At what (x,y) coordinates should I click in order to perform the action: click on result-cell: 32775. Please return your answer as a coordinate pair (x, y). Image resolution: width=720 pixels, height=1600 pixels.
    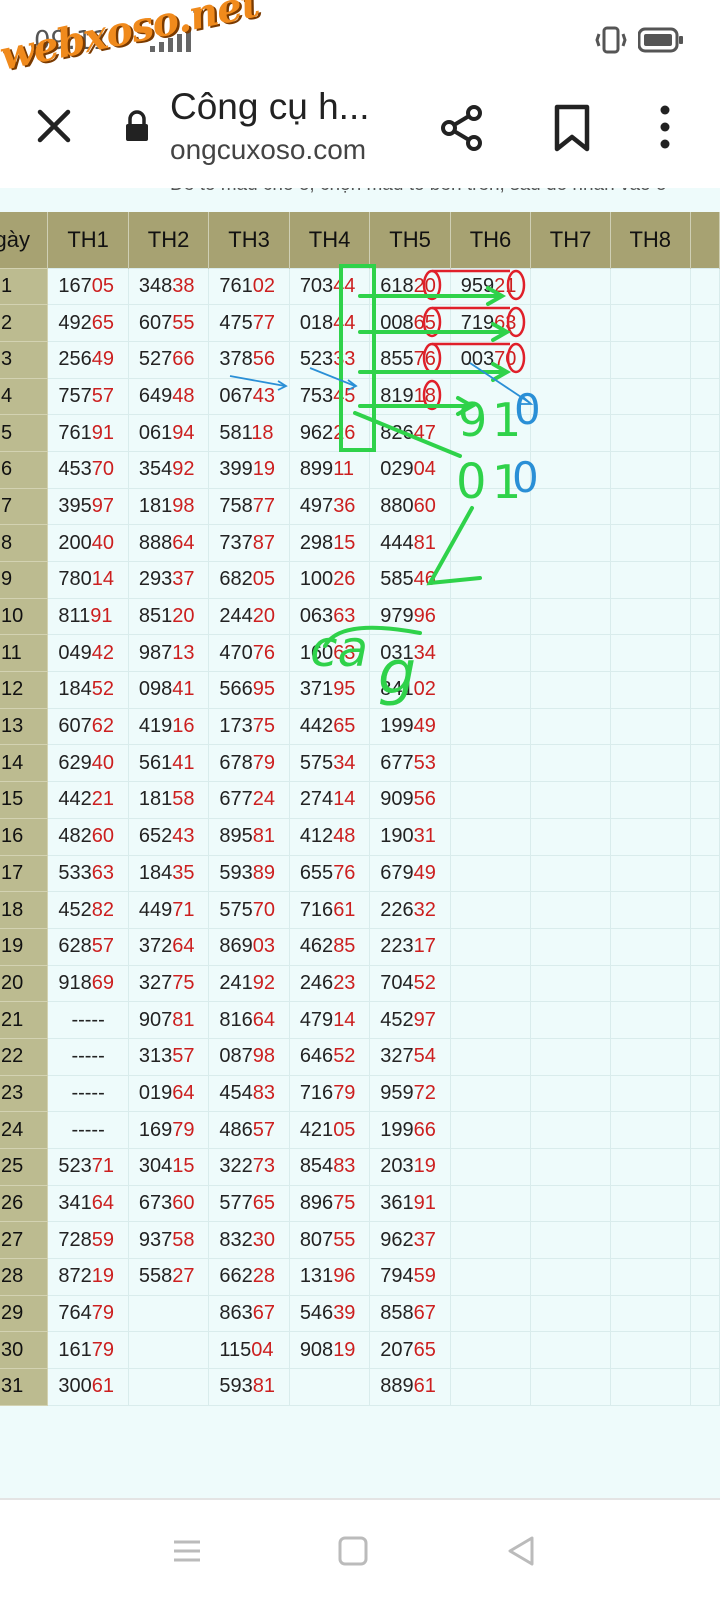
    Looking at the image, I should click on (168, 983).